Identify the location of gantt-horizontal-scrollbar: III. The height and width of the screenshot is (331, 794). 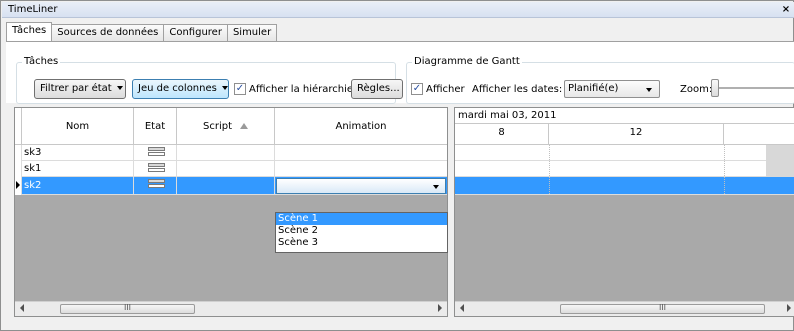
(624, 308).